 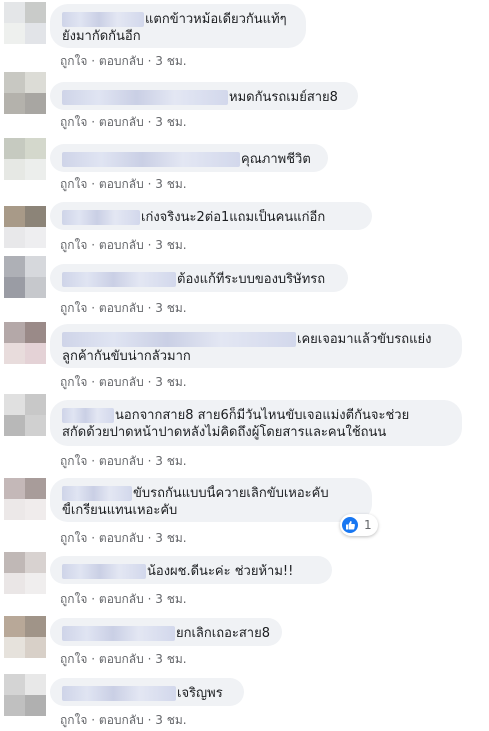 I want to click on comment-bubble: แตกข้าวหม้อเดียวกันแท้ๆ ยังมากัดกันอีก, so click(x=178, y=26).